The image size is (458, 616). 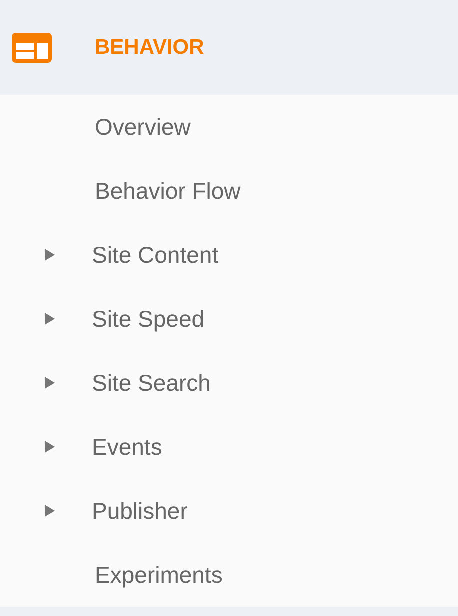 What do you see at coordinates (143, 127) in the screenshot?
I see `nav-link: Overview` at bounding box center [143, 127].